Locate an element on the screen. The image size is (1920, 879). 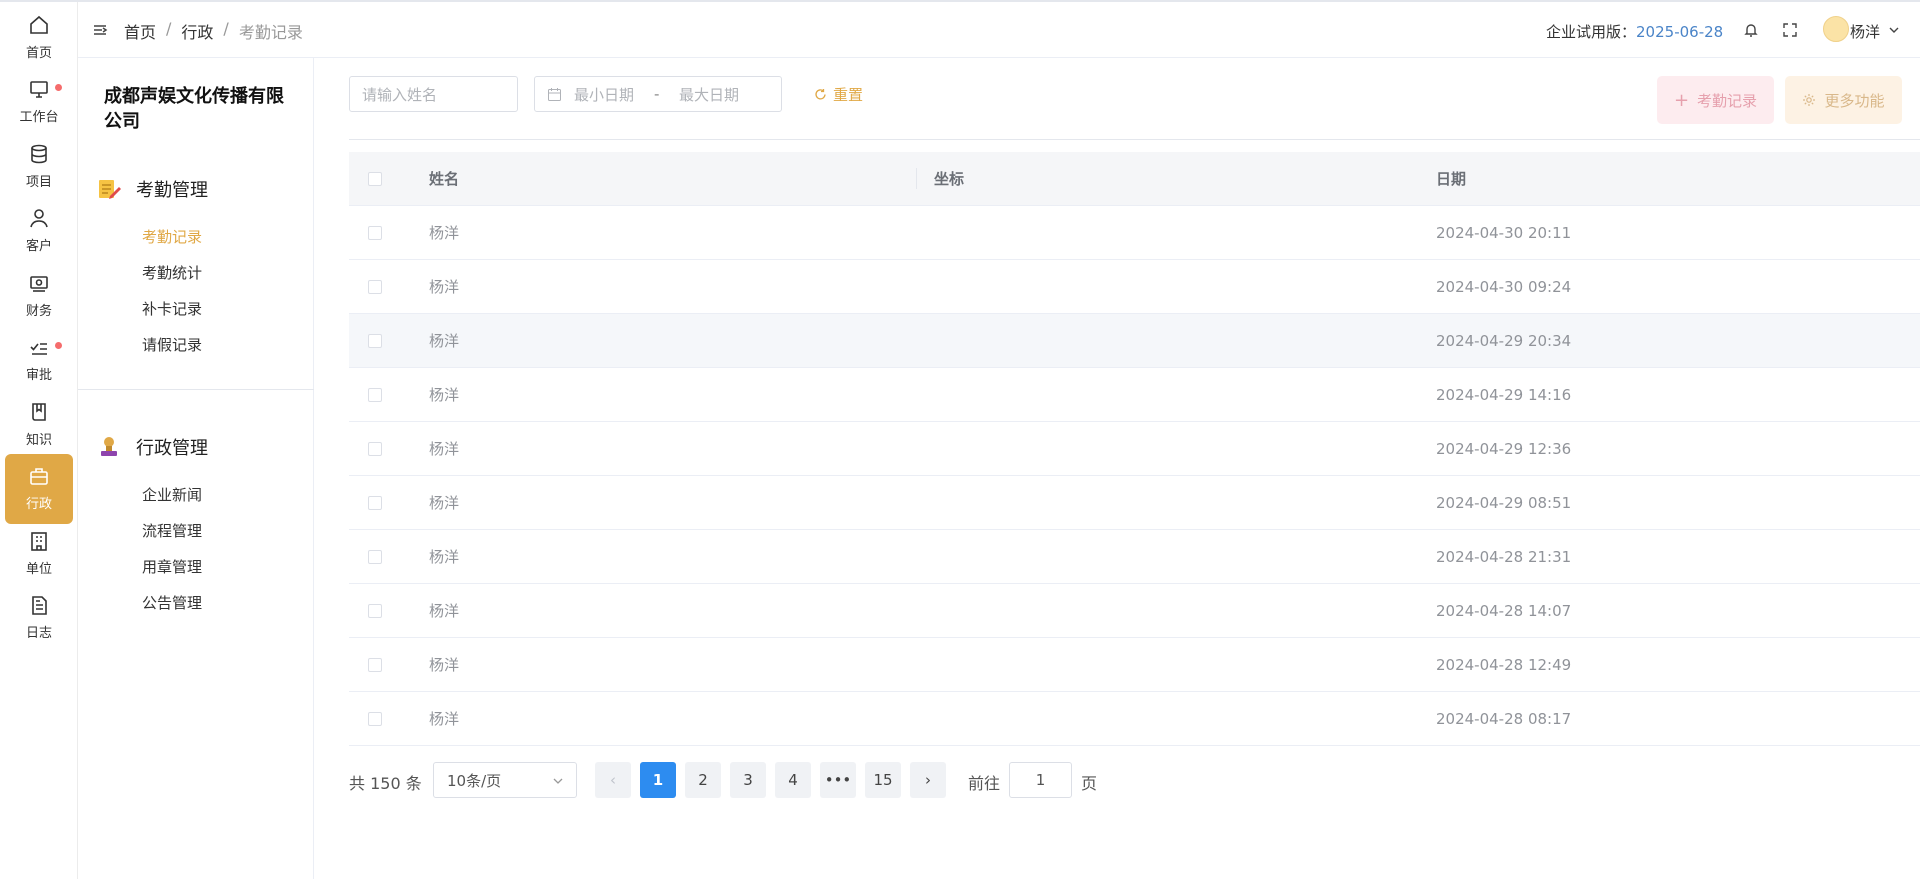
date-start-placeholder: 最小日期 is located at coordinates (614, 94).